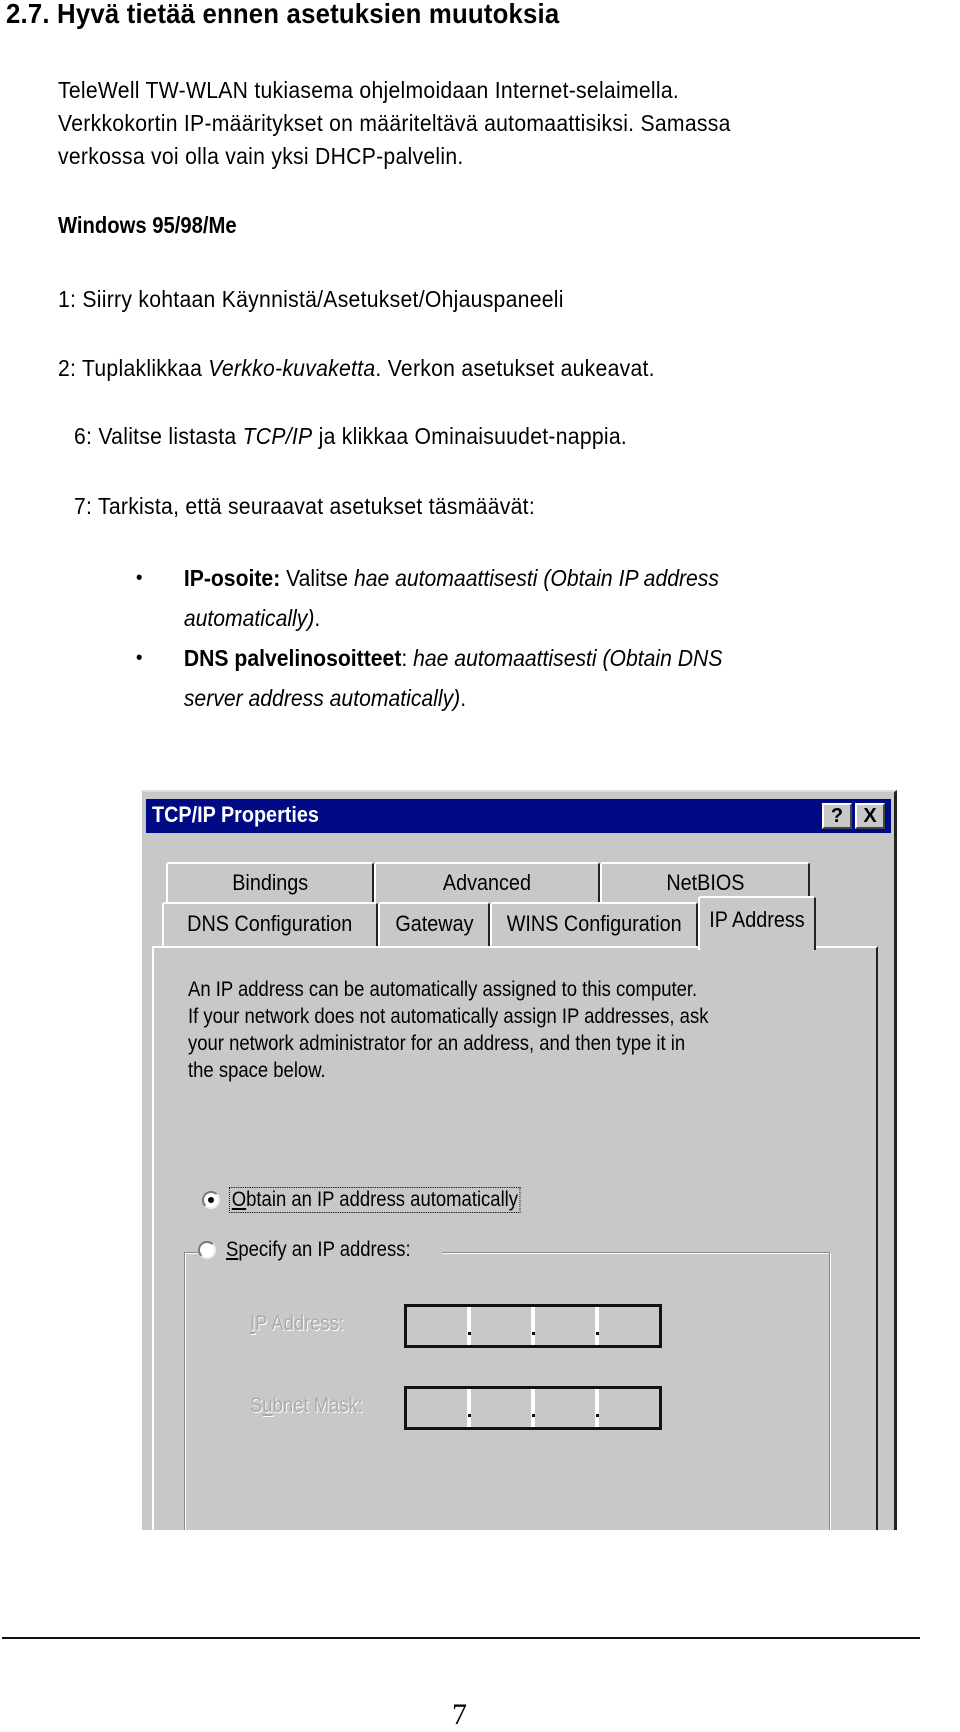  I want to click on label-text: P Address:, so click(300, 1323).